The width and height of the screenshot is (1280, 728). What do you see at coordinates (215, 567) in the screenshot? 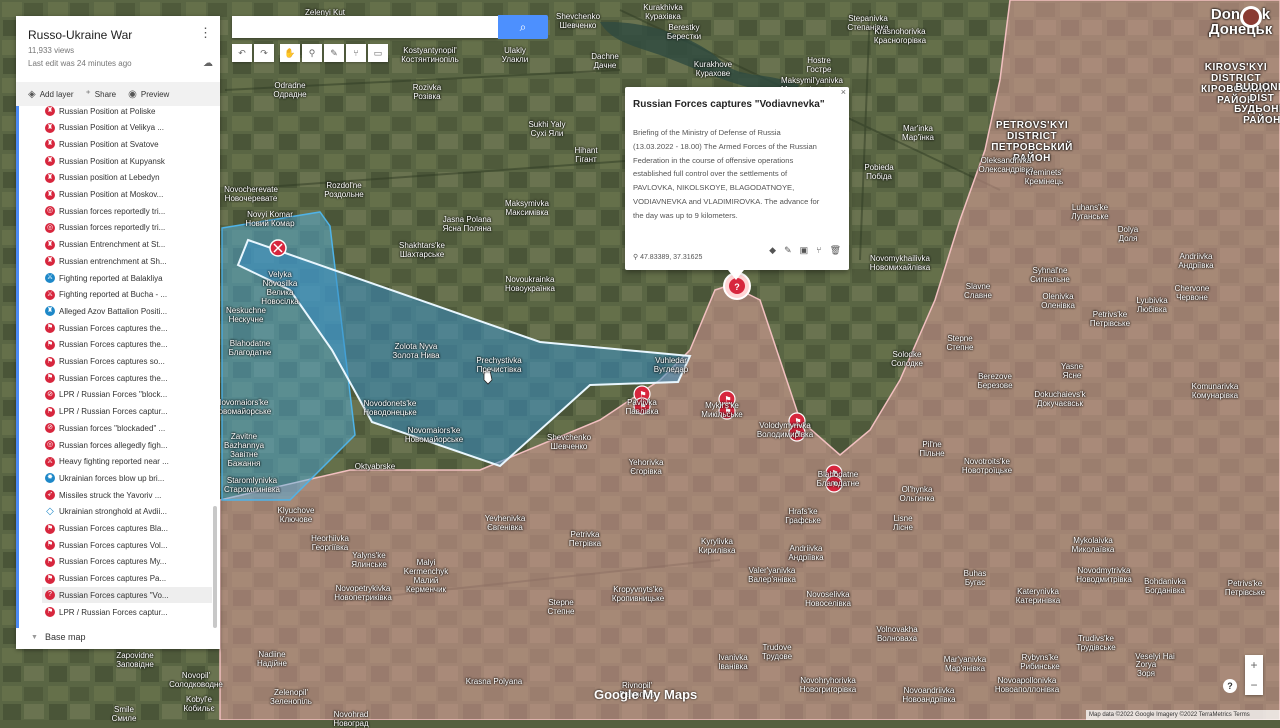
I see `layer-list-scrollbar` at bounding box center [215, 567].